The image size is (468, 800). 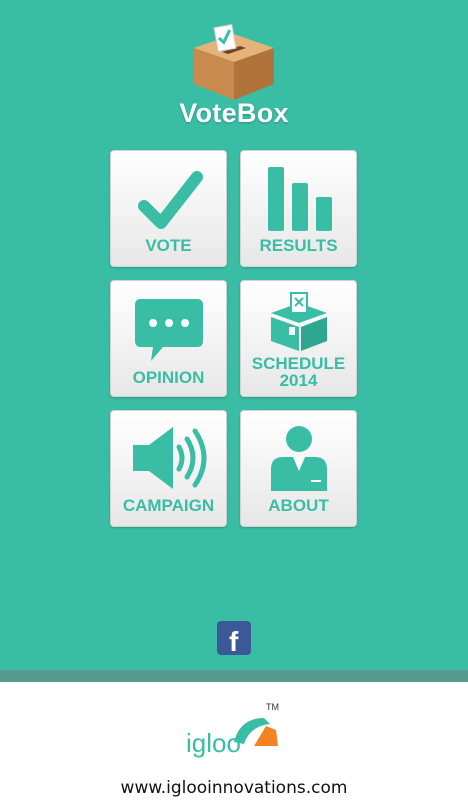 What do you see at coordinates (168, 208) in the screenshot?
I see `vote-button: VOTE` at bounding box center [168, 208].